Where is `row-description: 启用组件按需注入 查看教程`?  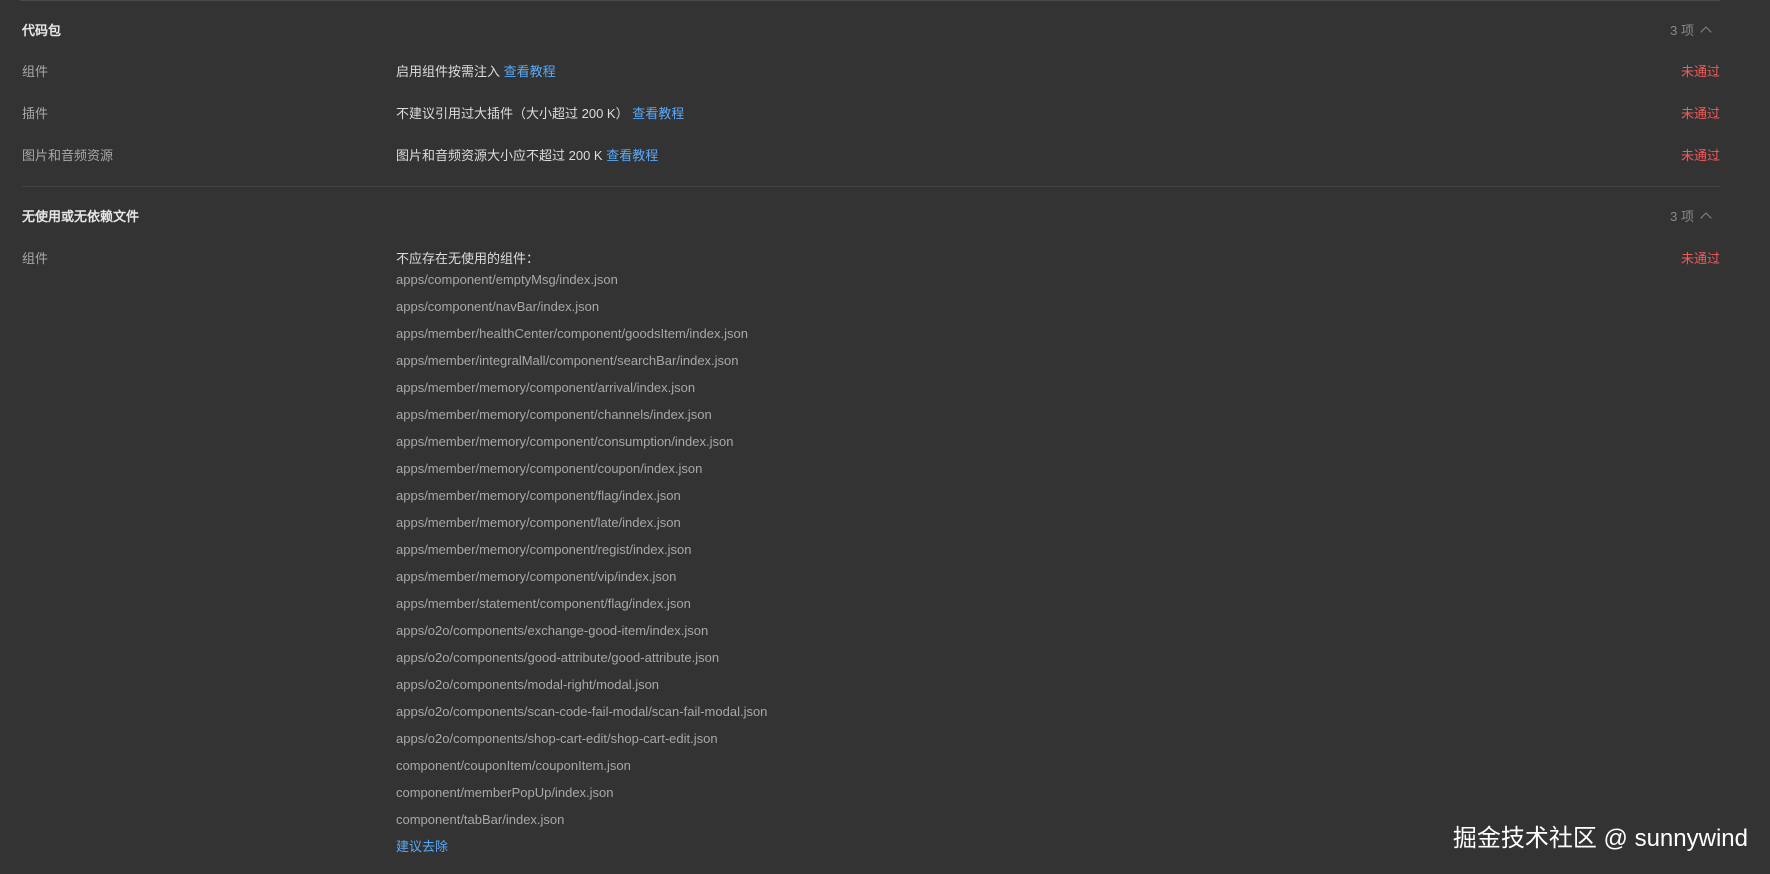
row-description: 启用组件按需注入 查看教程 is located at coordinates (476, 72).